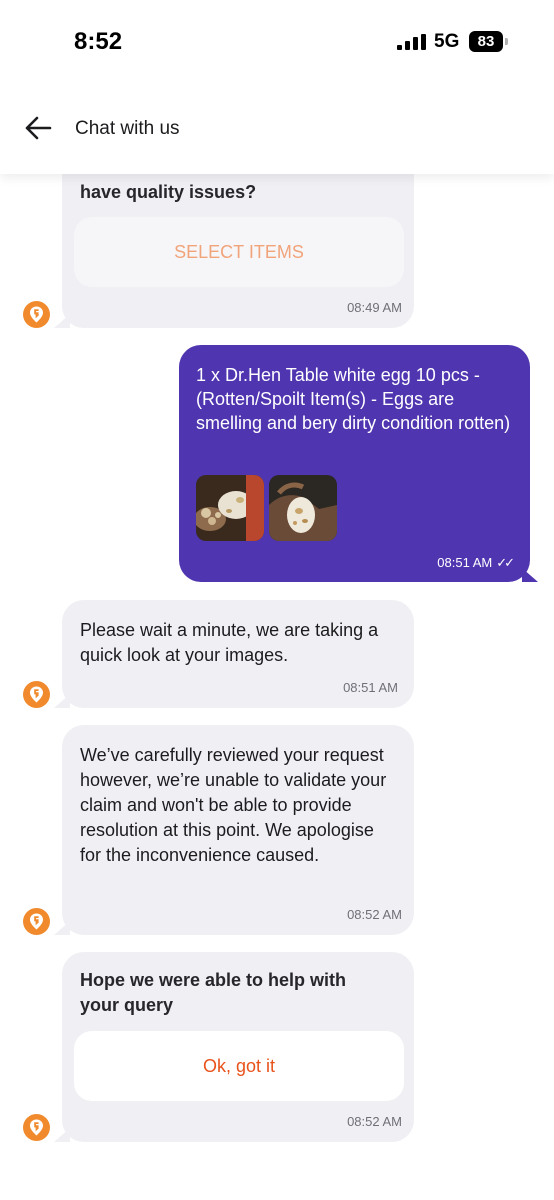 The image size is (554, 1200). I want to click on cellular-signal-icon, so click(411, 42).